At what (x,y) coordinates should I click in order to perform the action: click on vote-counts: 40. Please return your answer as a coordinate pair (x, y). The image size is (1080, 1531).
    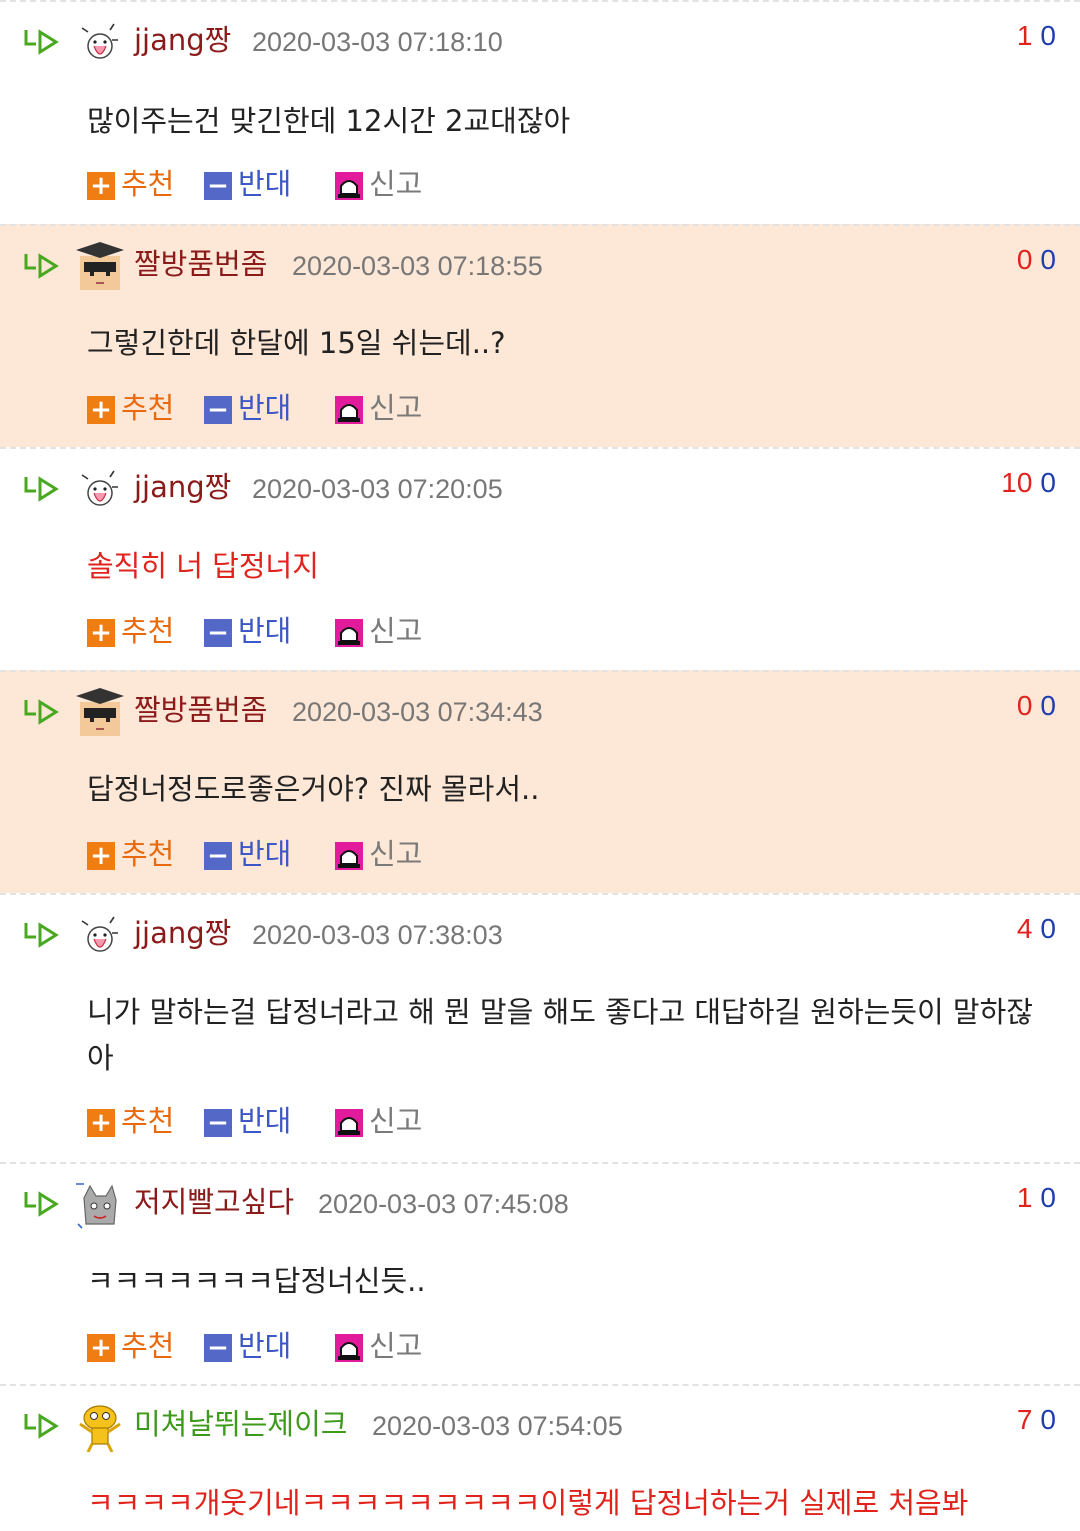
    Looking at the image, I should click on (1036, 929).